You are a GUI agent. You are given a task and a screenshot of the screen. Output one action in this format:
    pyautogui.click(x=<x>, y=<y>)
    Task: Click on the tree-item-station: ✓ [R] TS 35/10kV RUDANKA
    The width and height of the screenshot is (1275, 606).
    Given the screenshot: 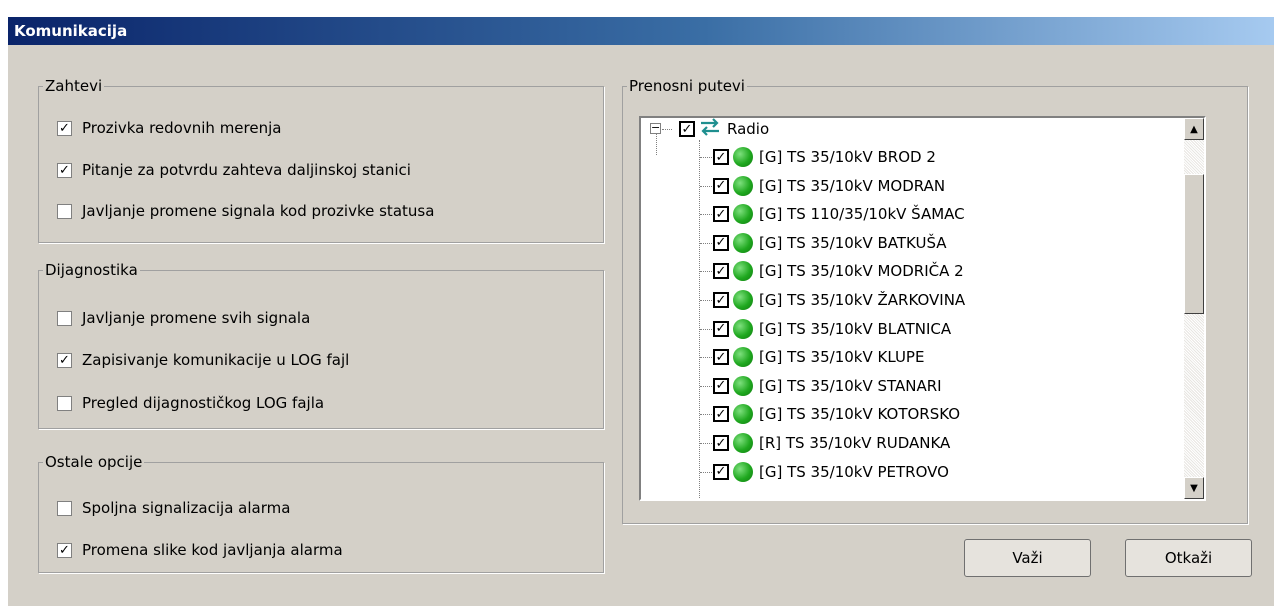 What is the action you would take?
    pyautogui.click(x=831, y=443)
    